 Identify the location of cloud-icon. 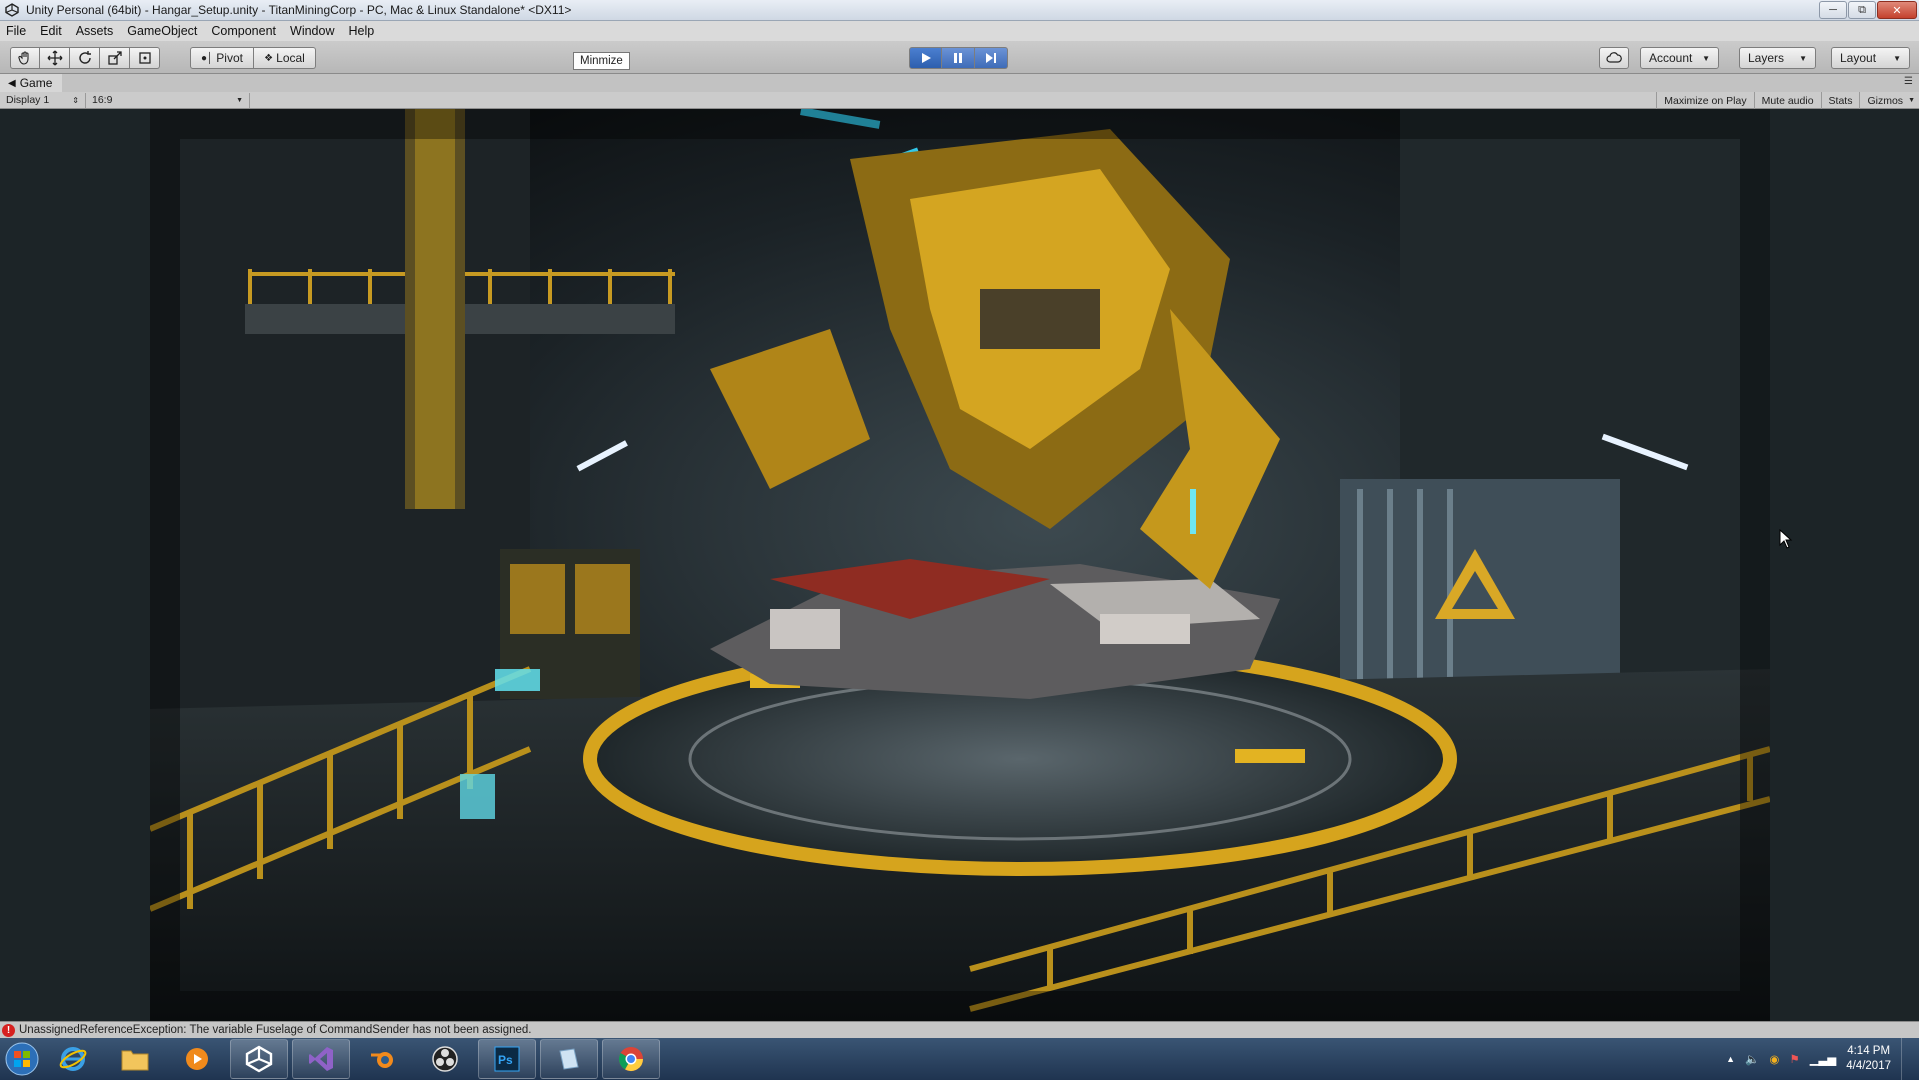
(1614, 57).